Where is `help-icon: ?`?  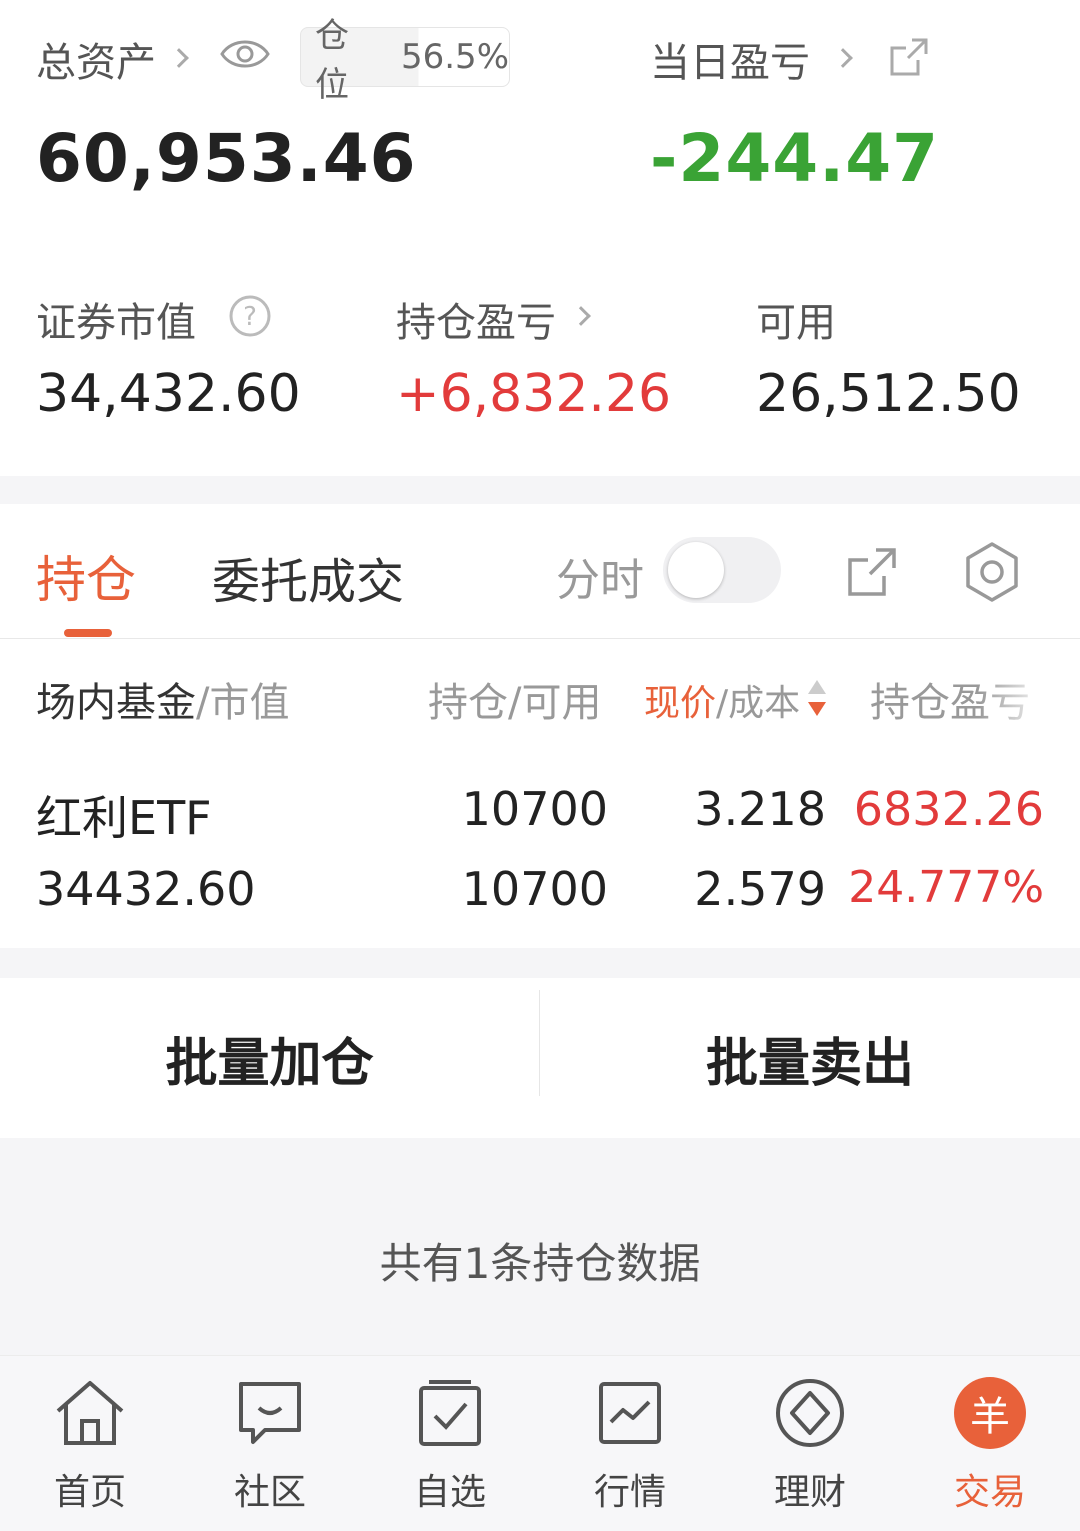 help-icon: ? is located at coordinates (250, 318).